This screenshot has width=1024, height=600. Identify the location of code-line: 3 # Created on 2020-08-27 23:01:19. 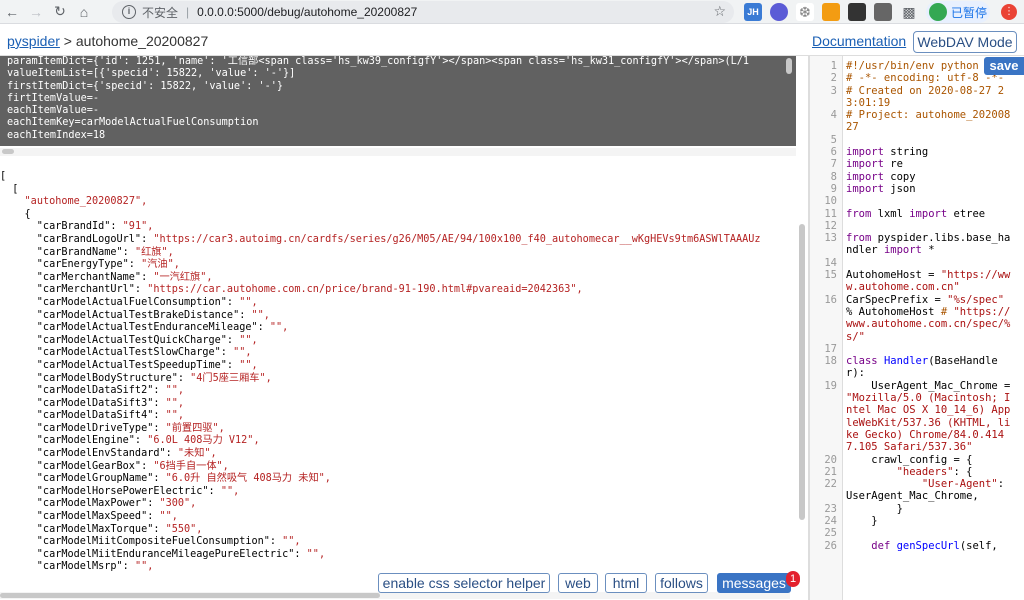
(917, 97).